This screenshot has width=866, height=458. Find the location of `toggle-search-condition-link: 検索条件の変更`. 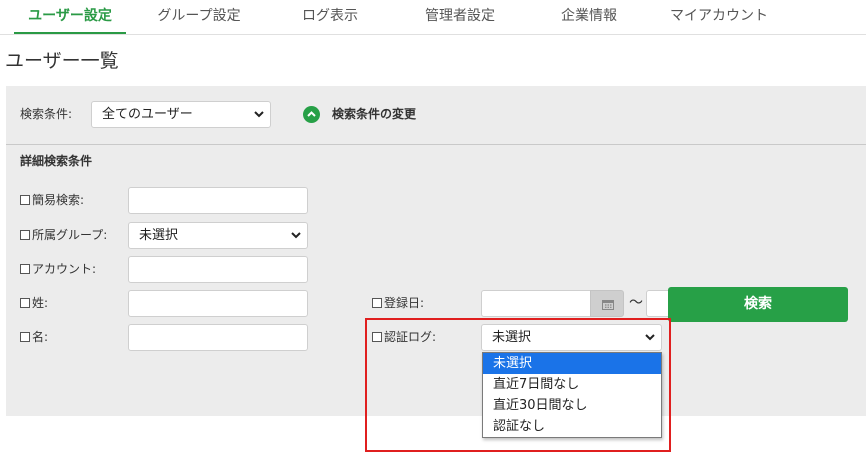

toggle-search-condition-link: 検索条件の変更 is located at coordinates (374, 114).